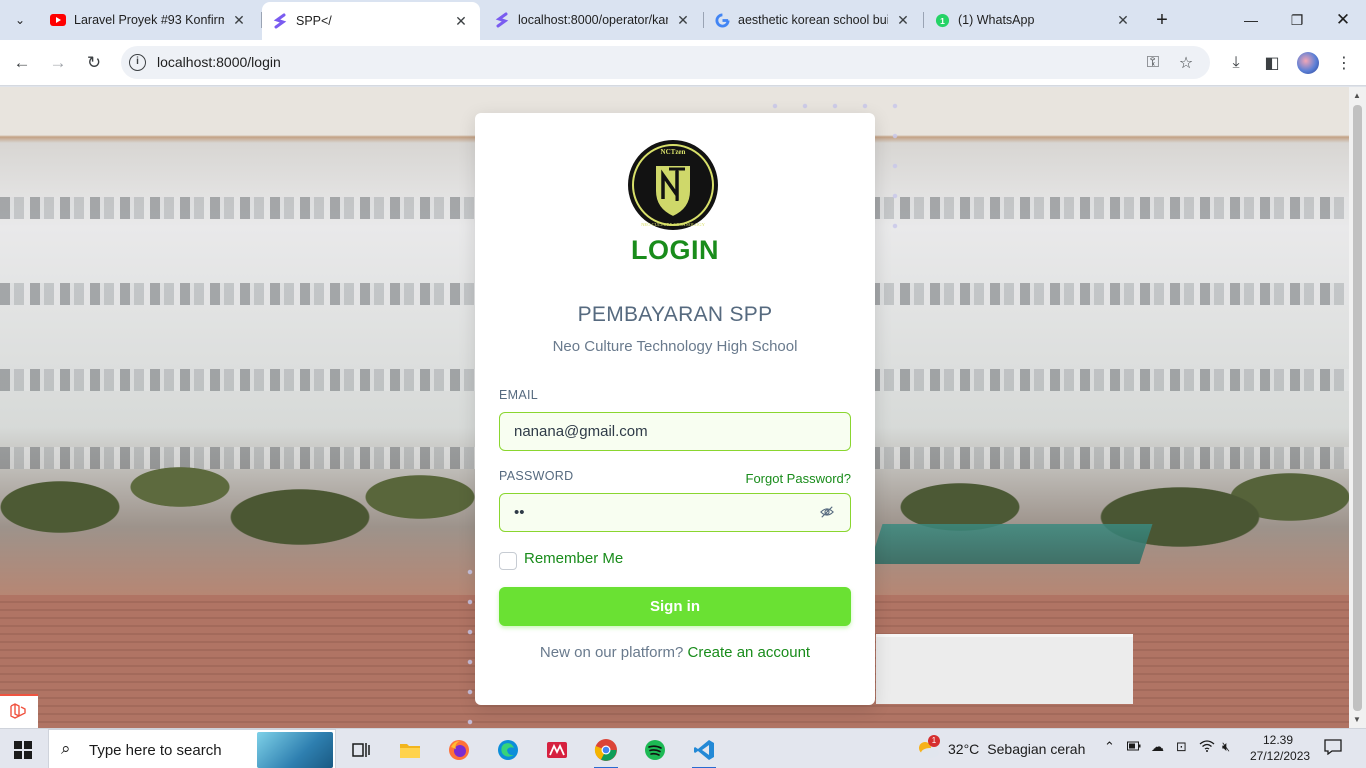 The image size is (1366, 768). I want to click on search-placeholder: Type here to search, so click(155, 750).